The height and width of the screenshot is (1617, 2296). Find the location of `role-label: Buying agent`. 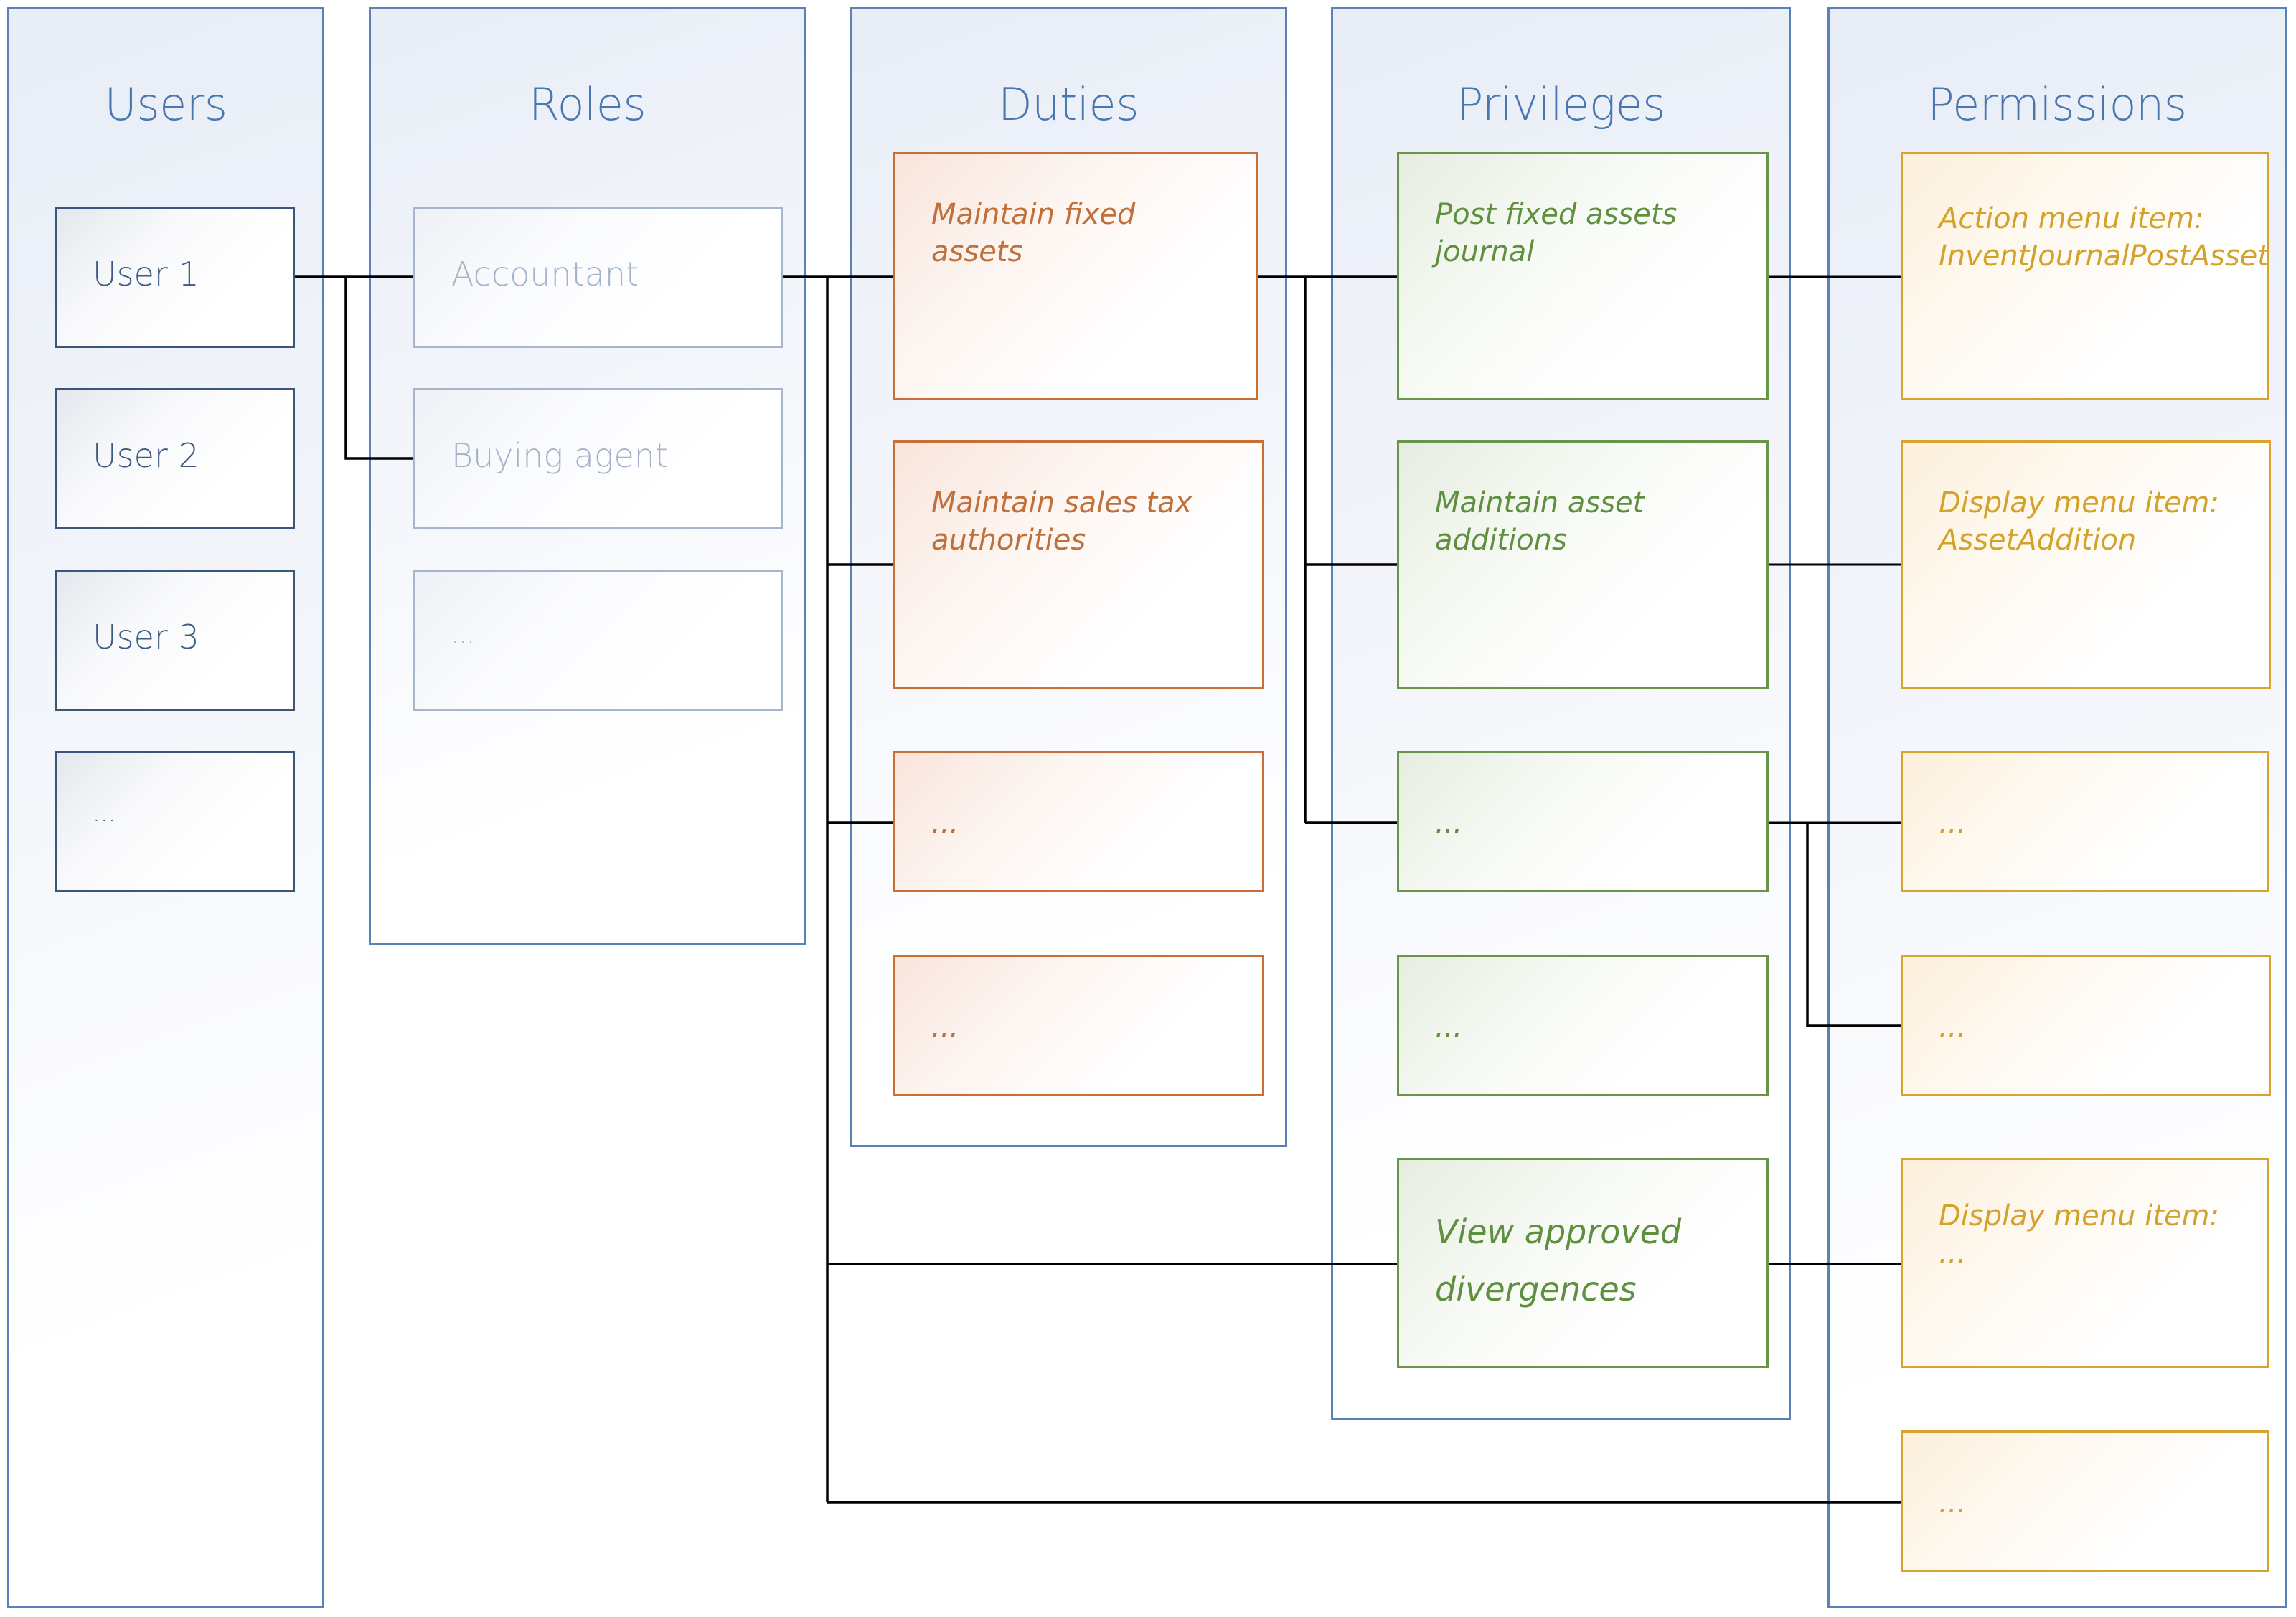

role-label: Buying agent is located at coordinates (559, 455).